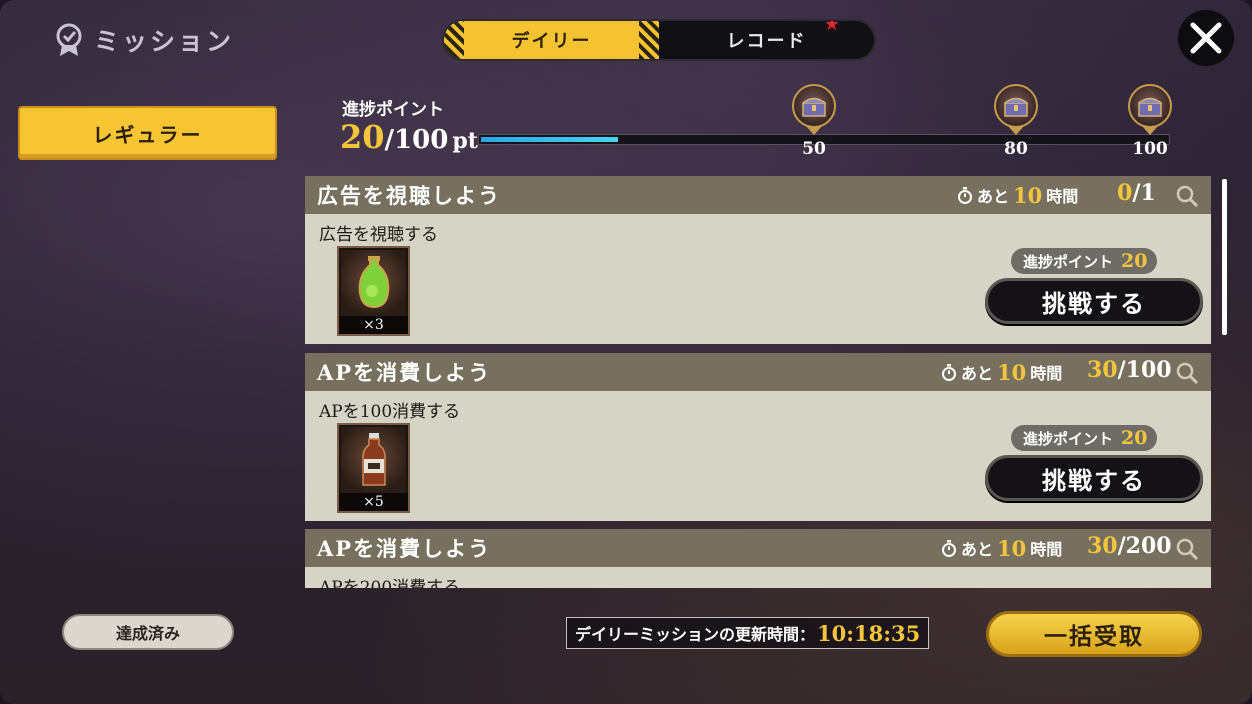  I want to click on mission-count: 0/1, so click(1136, 193).